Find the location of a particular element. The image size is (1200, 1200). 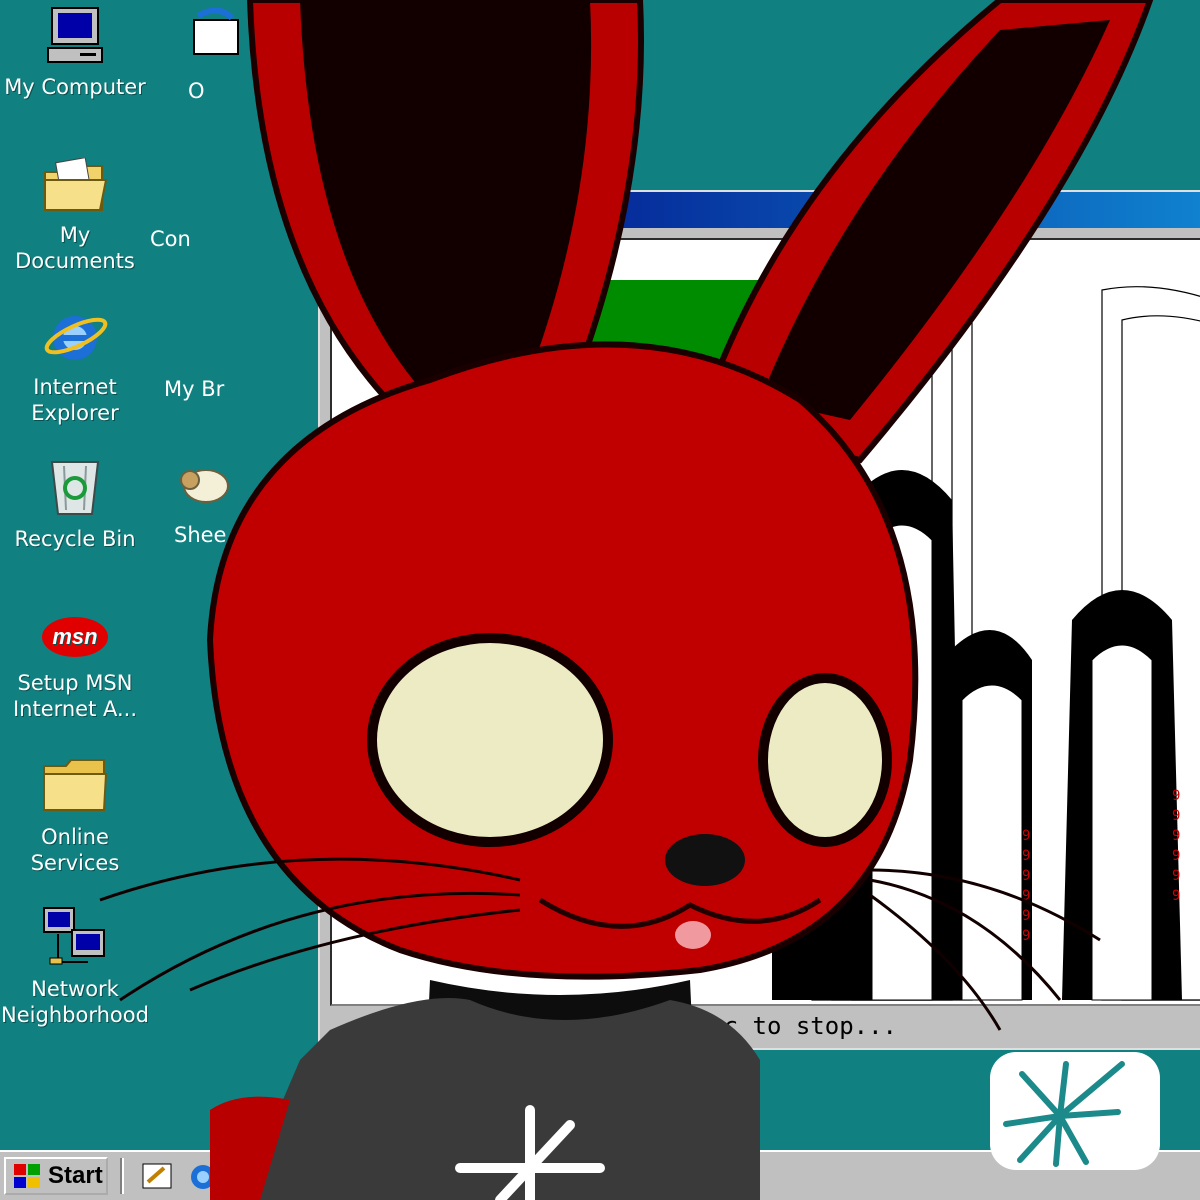

recycle-bin-icon is located at coordinates (75, 488).